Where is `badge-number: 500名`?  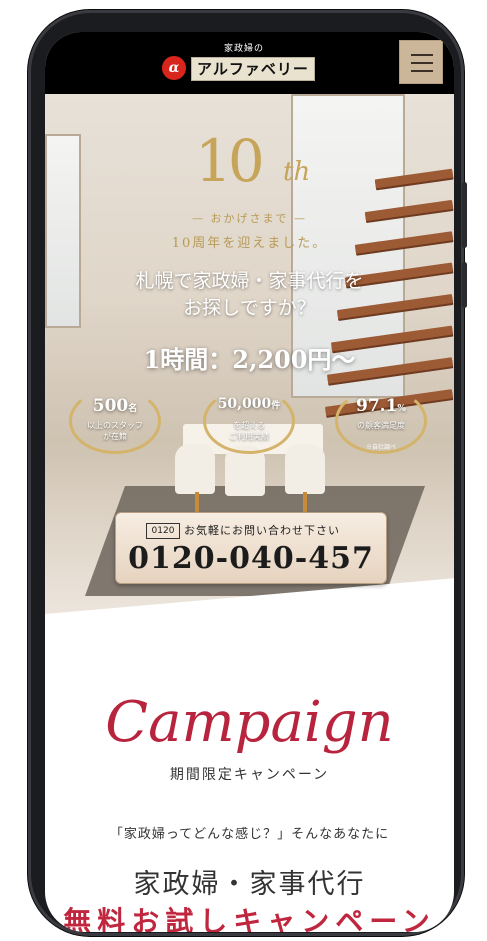 badge-number: 500名 is located at coordinates (115, 406).